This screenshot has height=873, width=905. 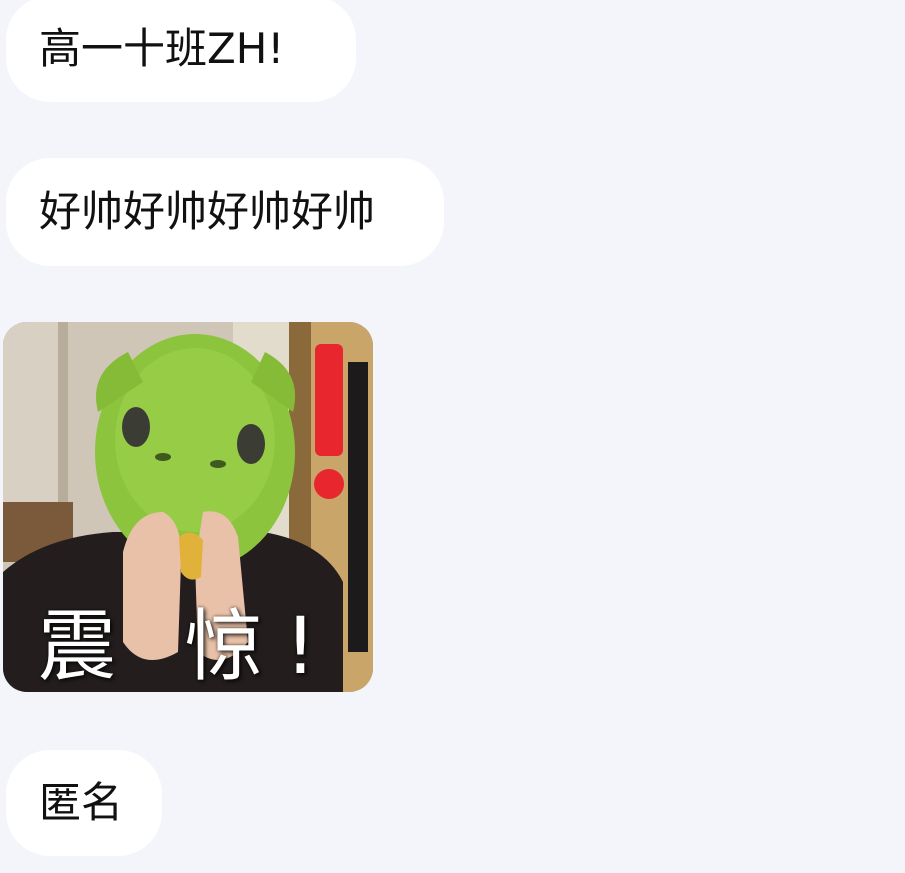 What do you see at coordinates (188, 647) in the screenshot?
I see `sticker-caption: 震 惊!` at bounding box center [188, 647].